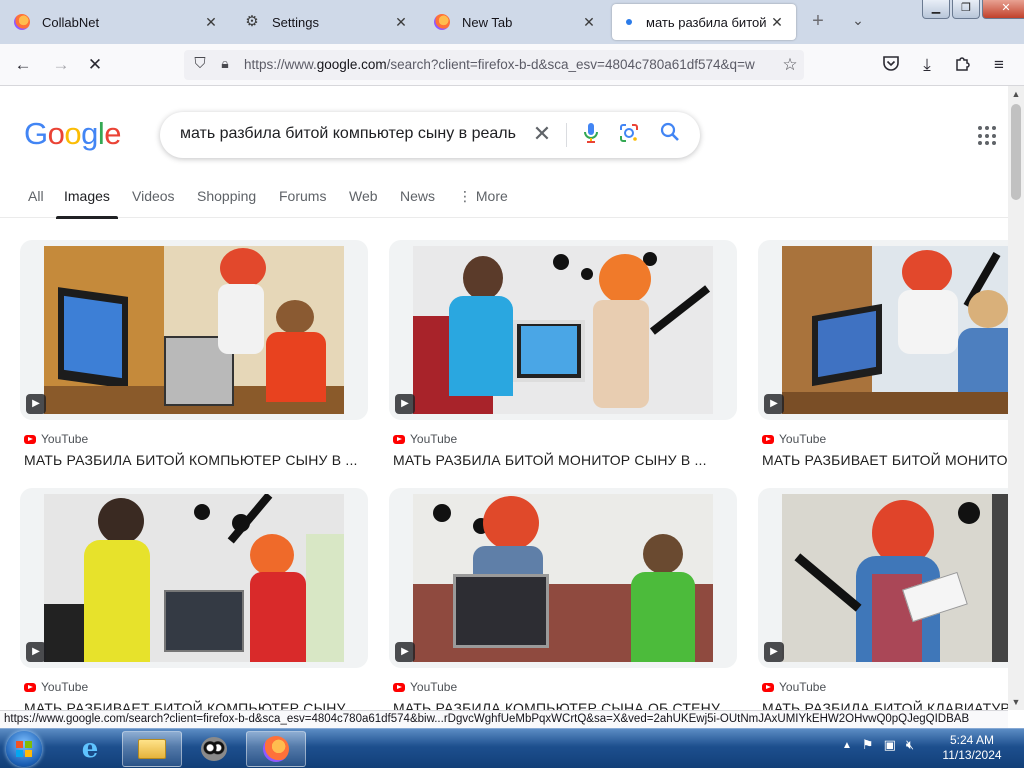 The height and width of the screenshot is (768, 1024). What do you see at coordinates (24, 749) in the screenshot?
I see `start-button` at bounding box center [24, 749].